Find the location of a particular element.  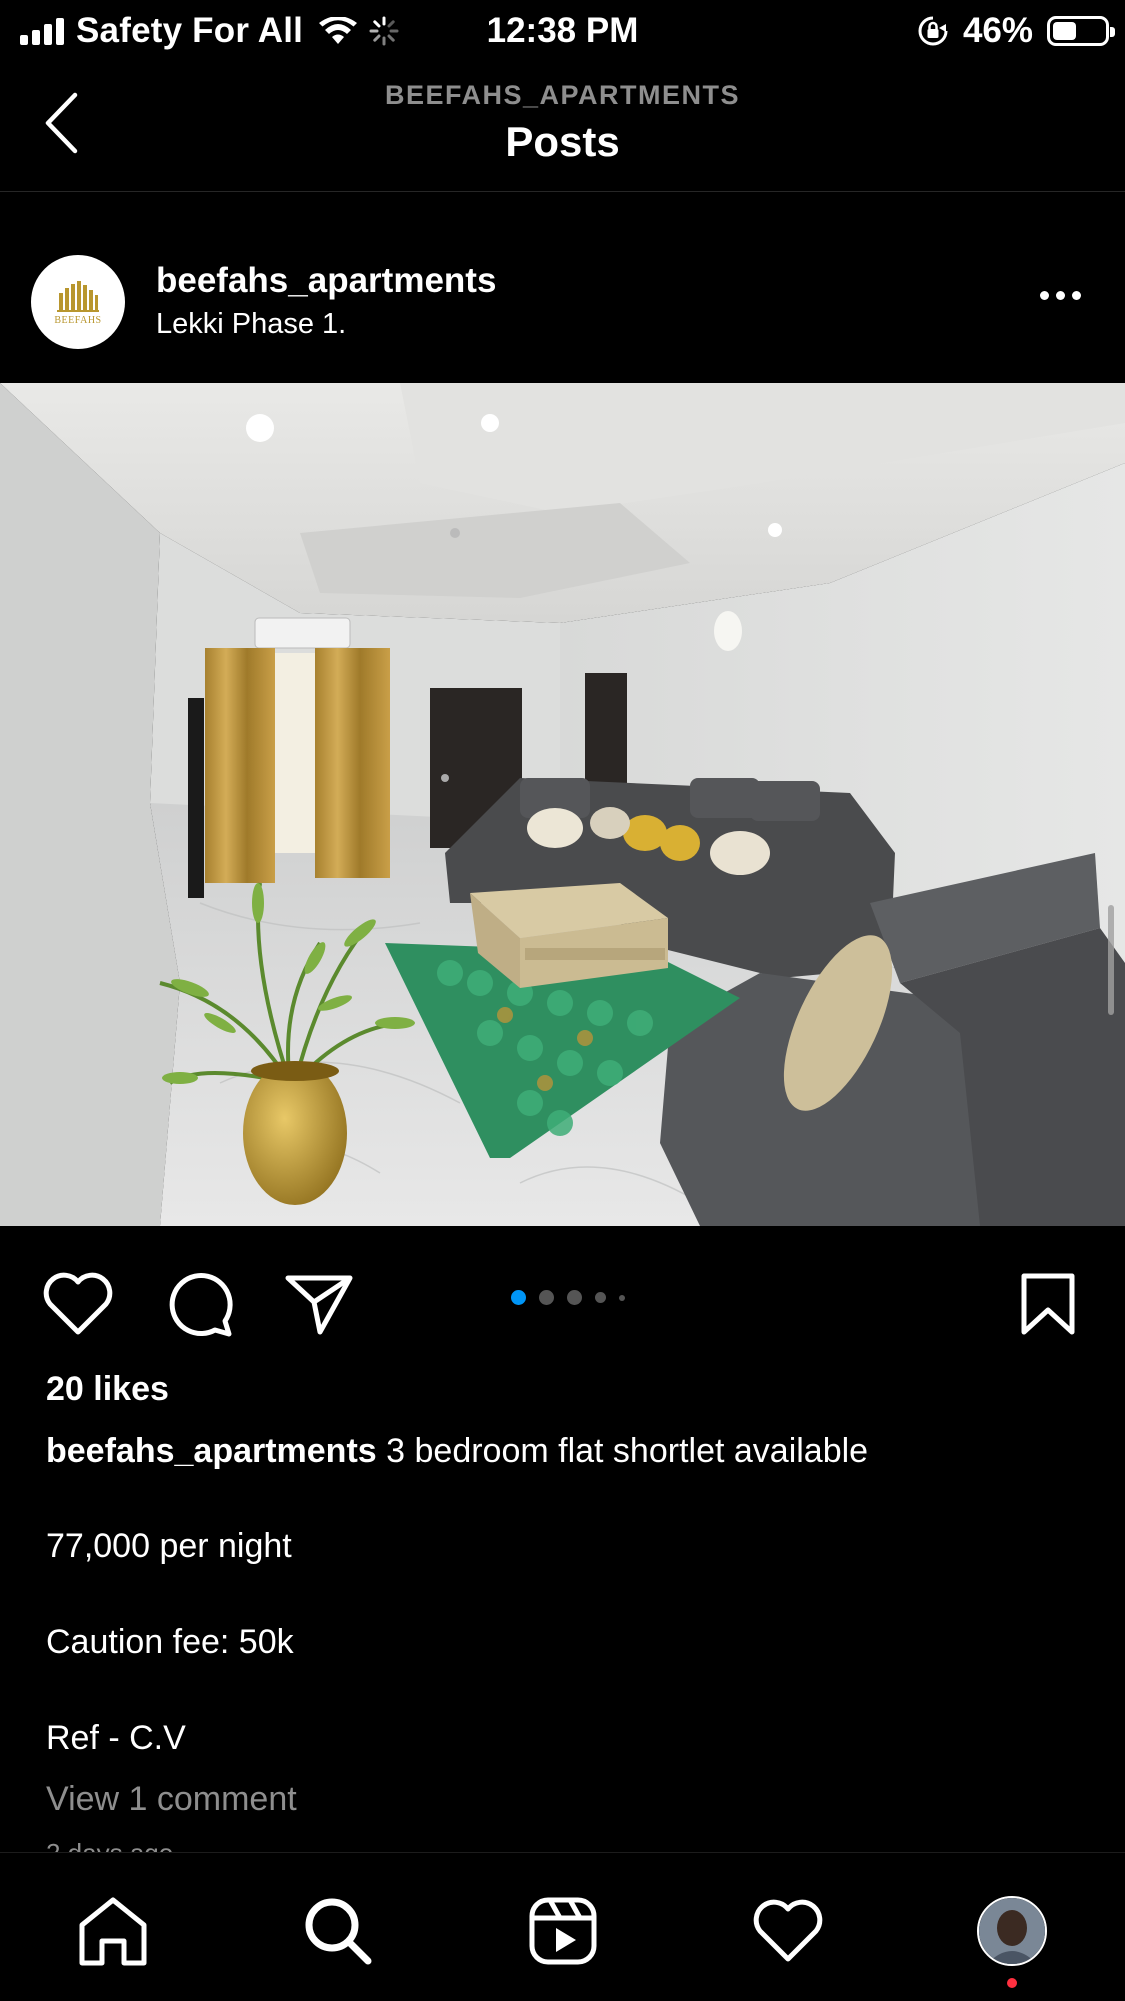

carousel-dot-active is located at coordinates (518, 1297).